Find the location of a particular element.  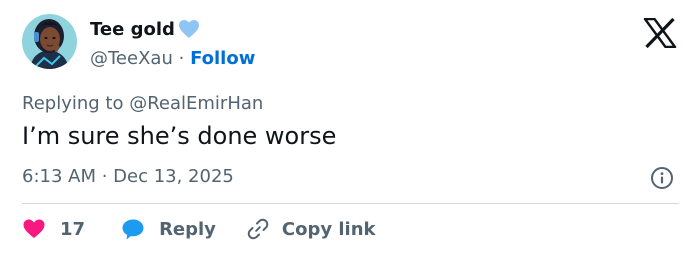

author-handle-row: @TeeXau · Follow is located at coordinates (172, 58).